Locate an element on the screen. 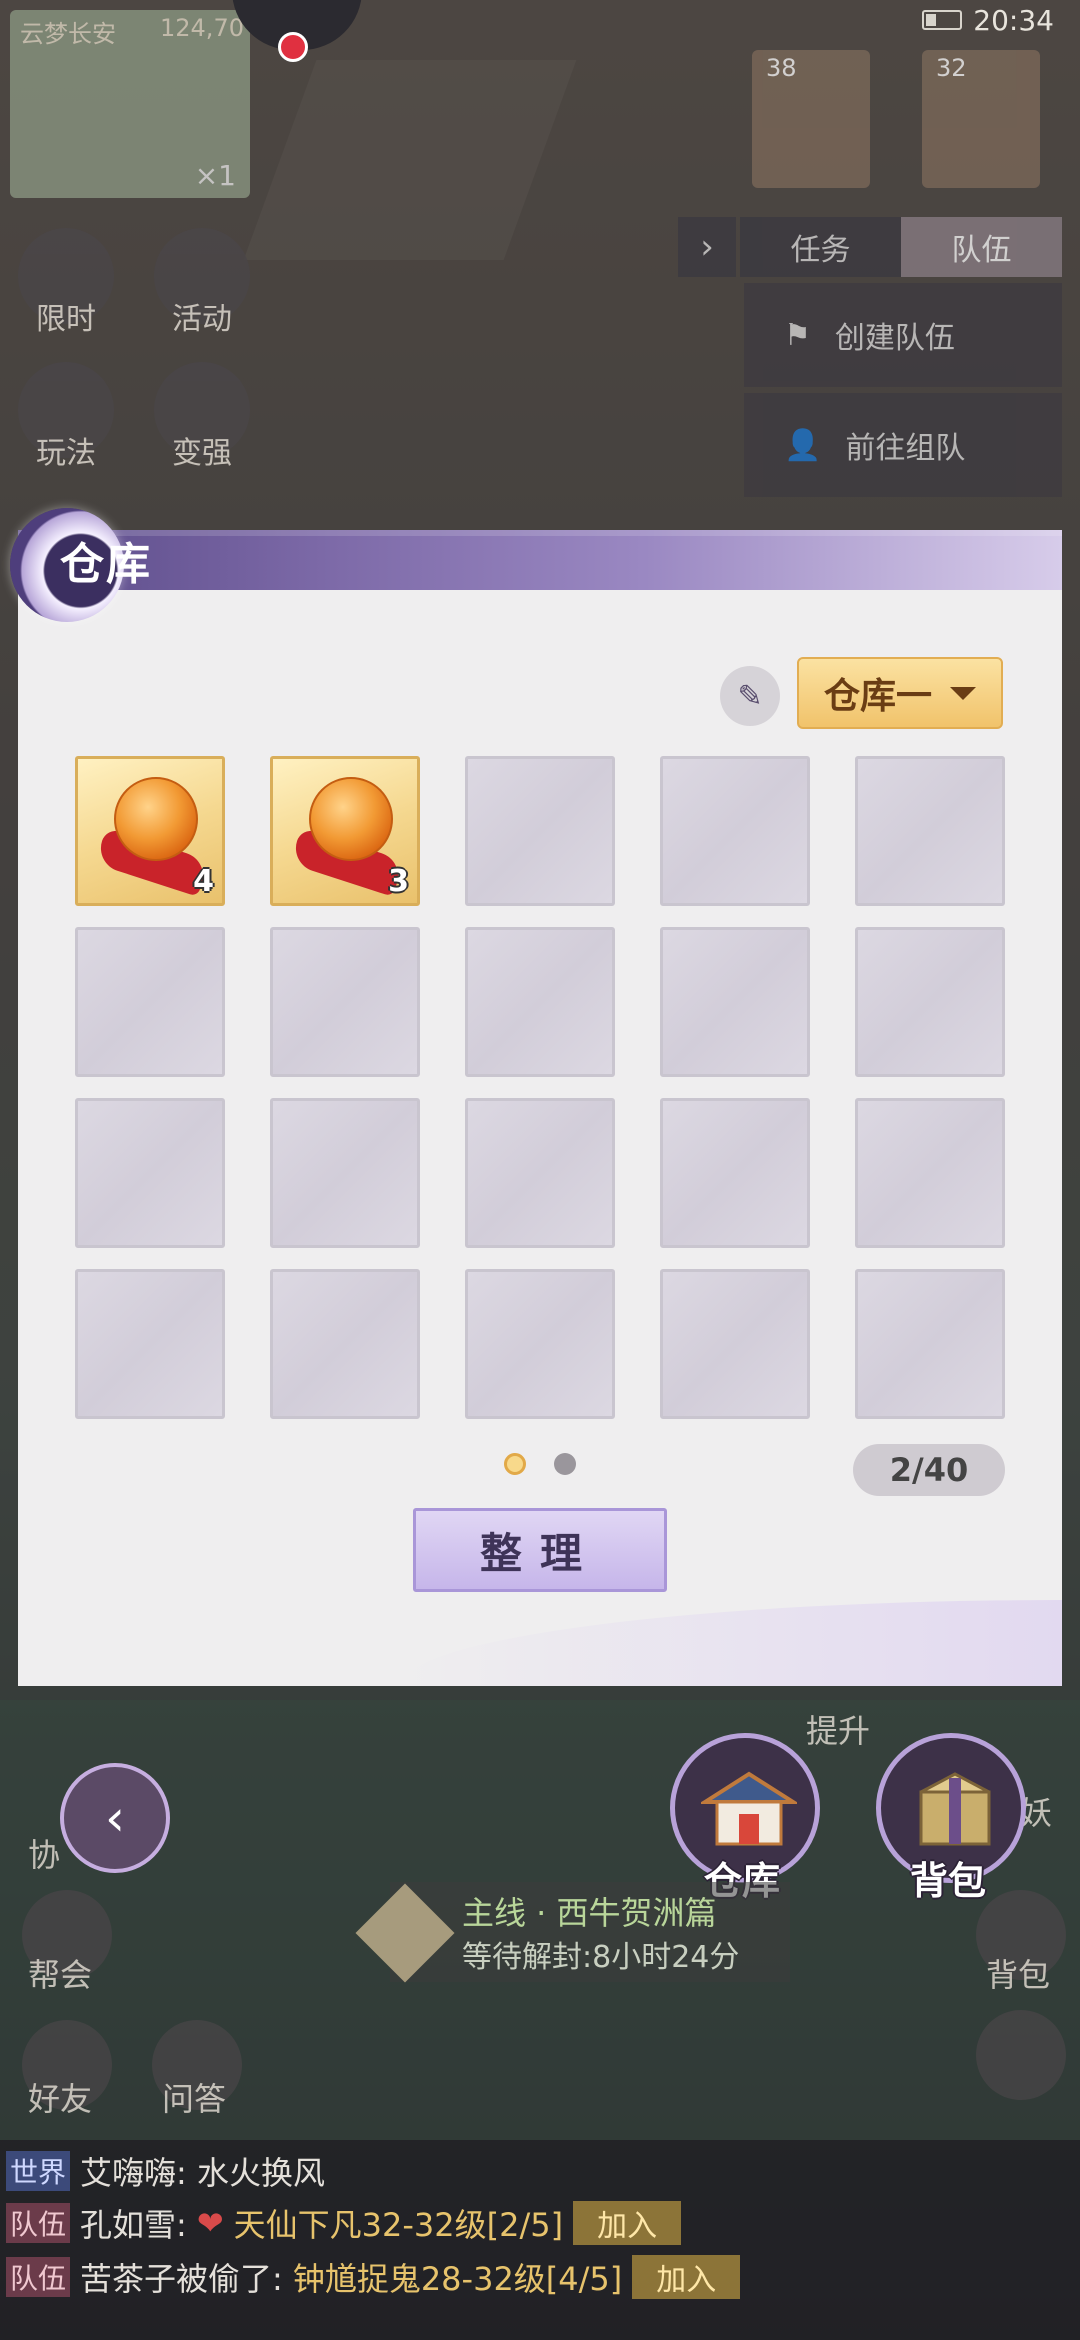 The image size is (1080, 2340). minimap-title: 云梦长安 is located at coordinates (68, 34).